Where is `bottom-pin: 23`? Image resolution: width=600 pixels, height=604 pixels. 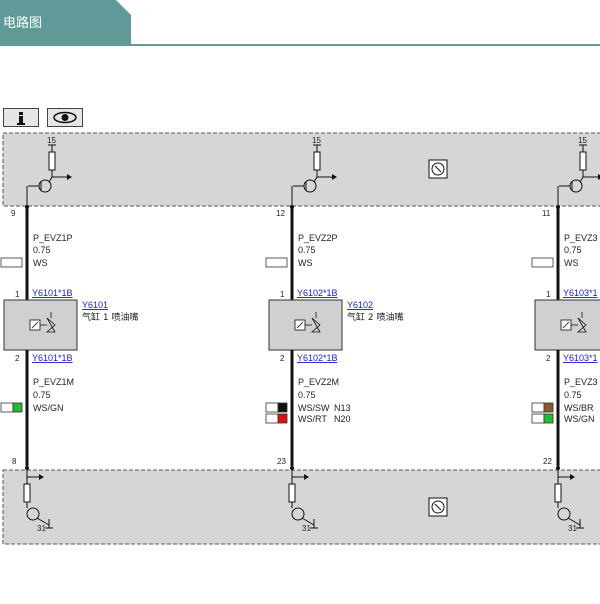
bottom-pin: 23 is located at coordinates (281, 461).